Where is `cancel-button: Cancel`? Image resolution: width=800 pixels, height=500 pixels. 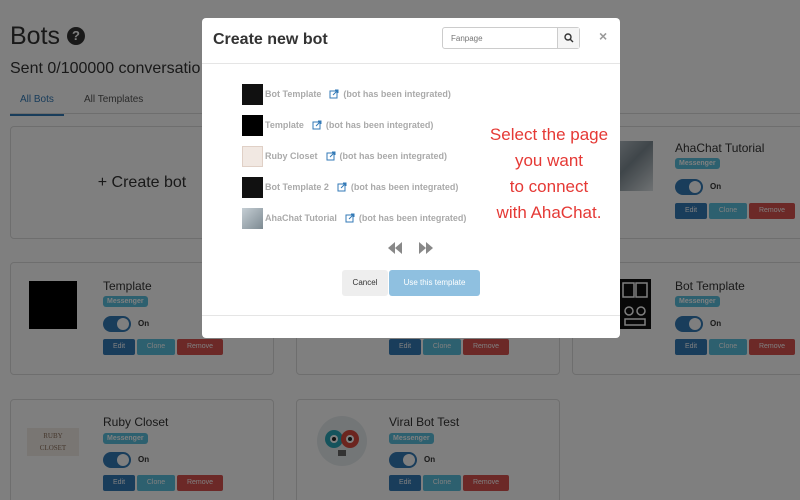
cancel-button: Cancel is located at coordinates (365, 283).